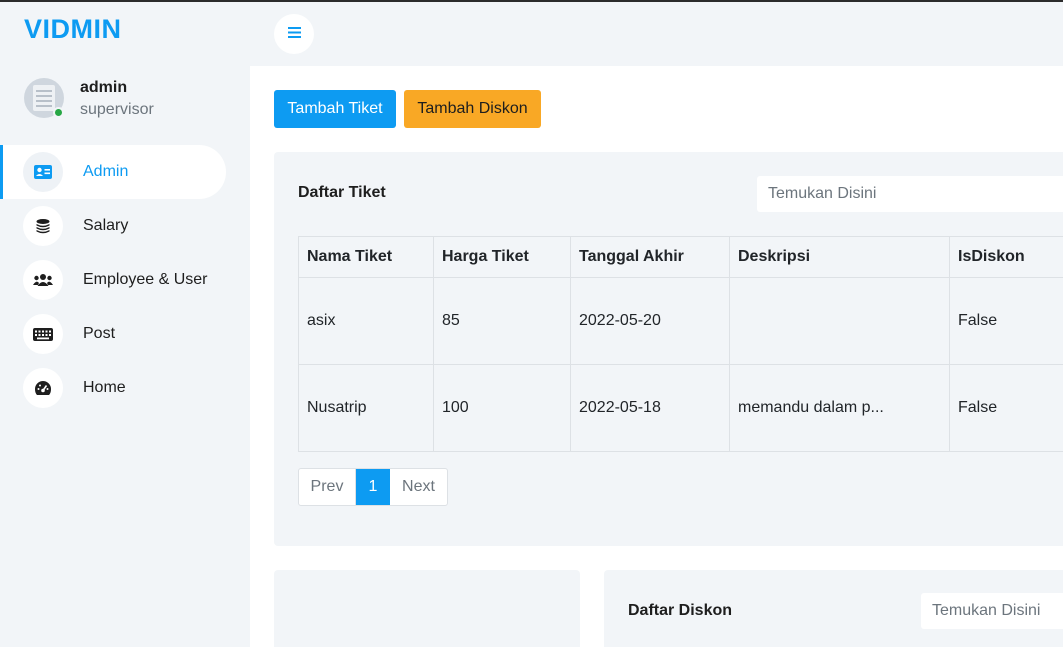 The image size is (1063, 647). What do you see at coordinates (502, 257) in the screenshot?
I see `column-header: Harga Tiket` at bounding box center [502, 257].